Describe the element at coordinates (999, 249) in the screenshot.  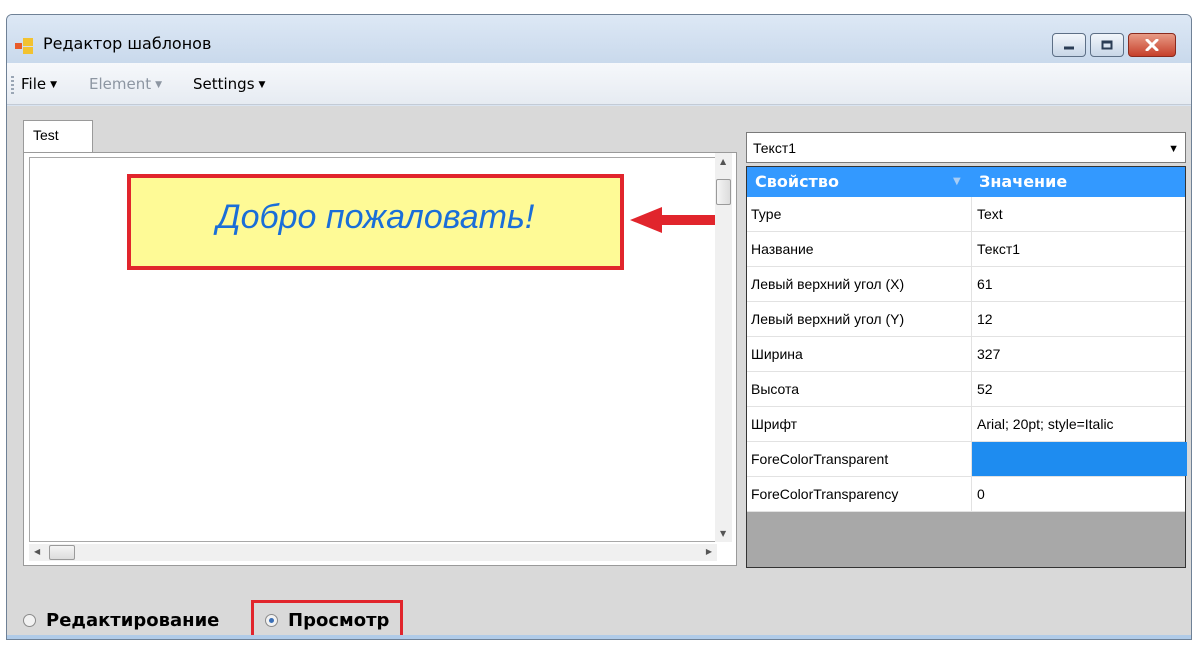
I see `property-value: Текст1` at that location.